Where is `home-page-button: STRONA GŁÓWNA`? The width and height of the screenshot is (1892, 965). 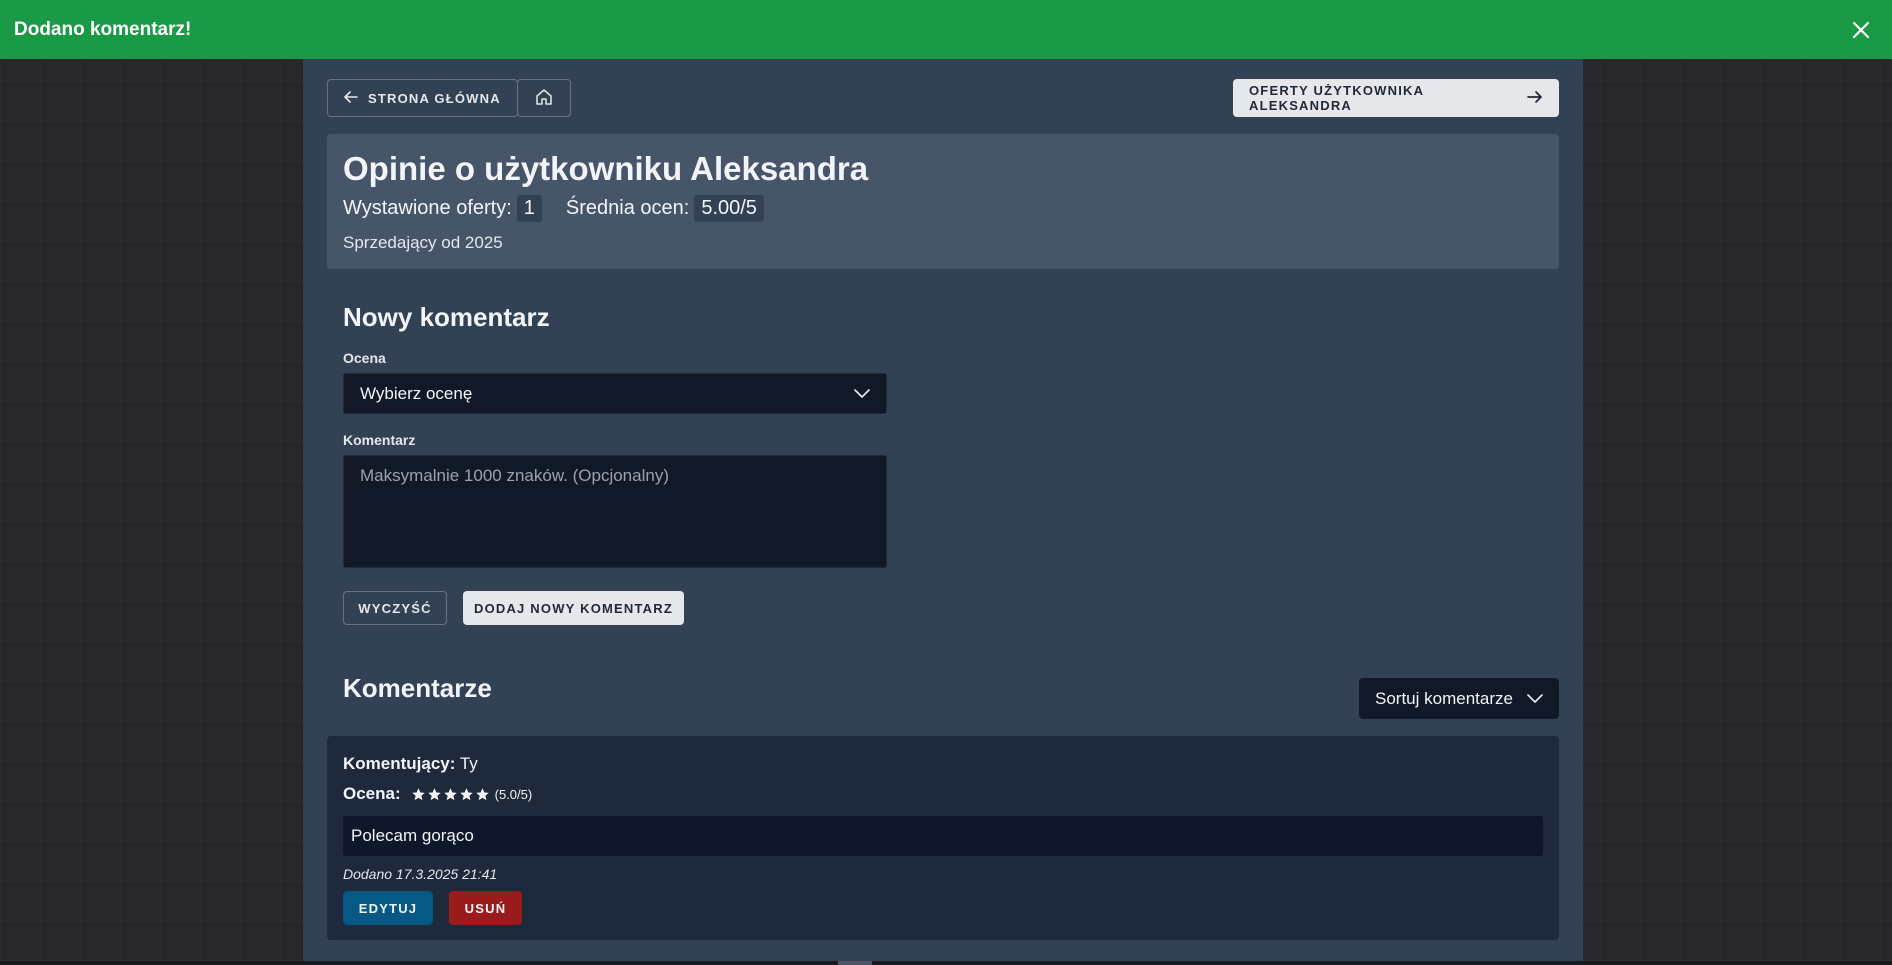 home-page-button: STRONA GŁÓWNA is located at coordinates (422, 98).